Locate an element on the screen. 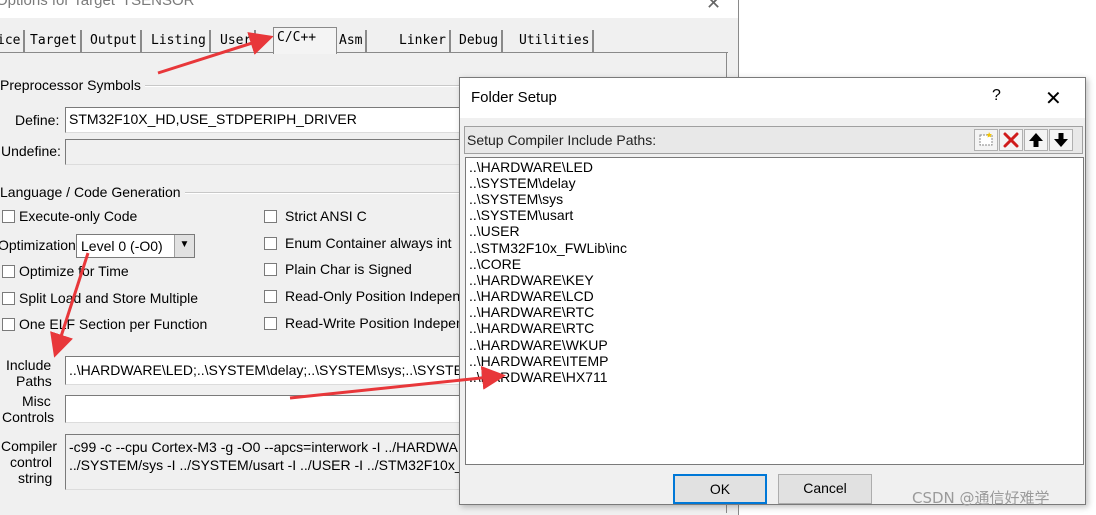 The width and height of the screenshot is (1096, 515). misc-controls-field is located at coordinates (266, 409).